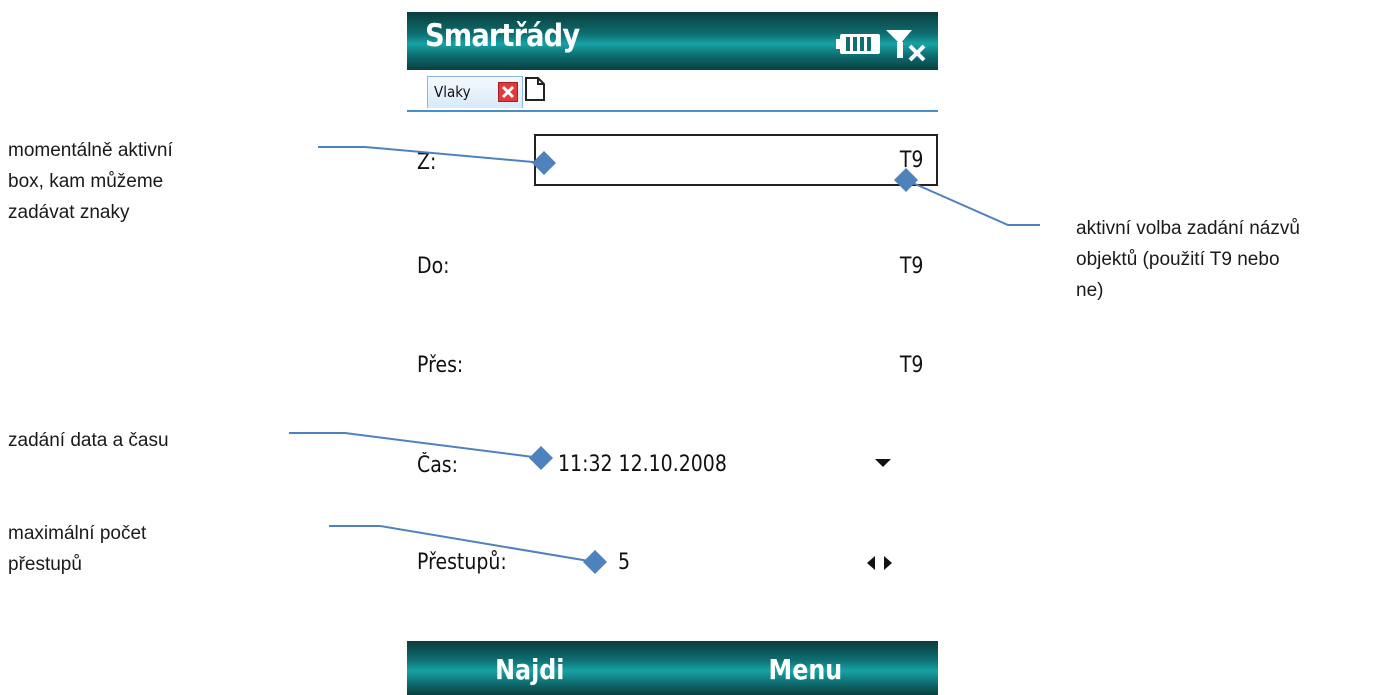 Image resolution: width=1389 pixels, height=695 pixels. What do you see at coordinates (672, 668) in the screenshot?
I see `softkey-bar: Najdi Menu` at bounding box center [672, 668].